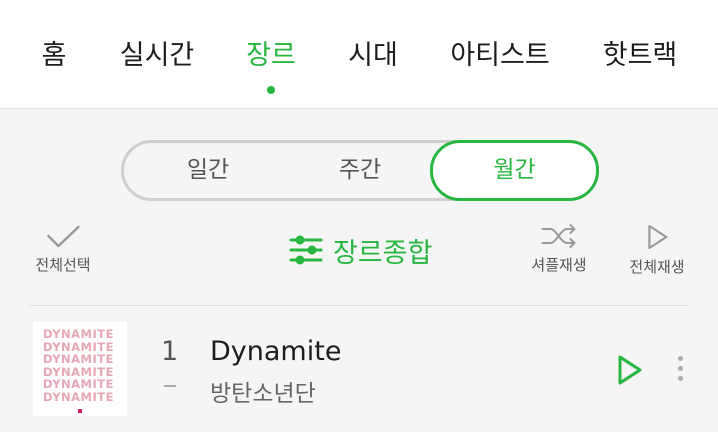 This screenshot has width=718, height=432. Describe the element at coordinates (557, 236) in the screenshot. I see `shuffle-icon` at that location.